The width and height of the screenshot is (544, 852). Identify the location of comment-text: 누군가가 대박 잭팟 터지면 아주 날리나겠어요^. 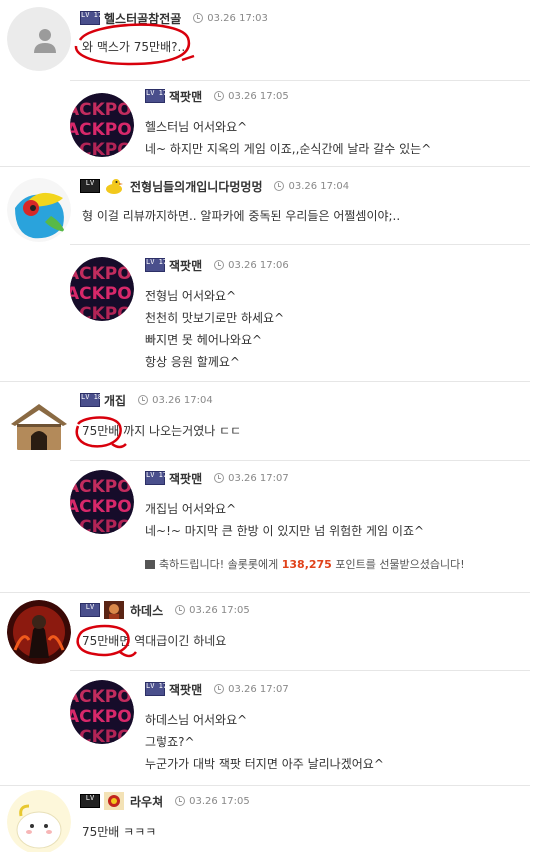
(264, 764).